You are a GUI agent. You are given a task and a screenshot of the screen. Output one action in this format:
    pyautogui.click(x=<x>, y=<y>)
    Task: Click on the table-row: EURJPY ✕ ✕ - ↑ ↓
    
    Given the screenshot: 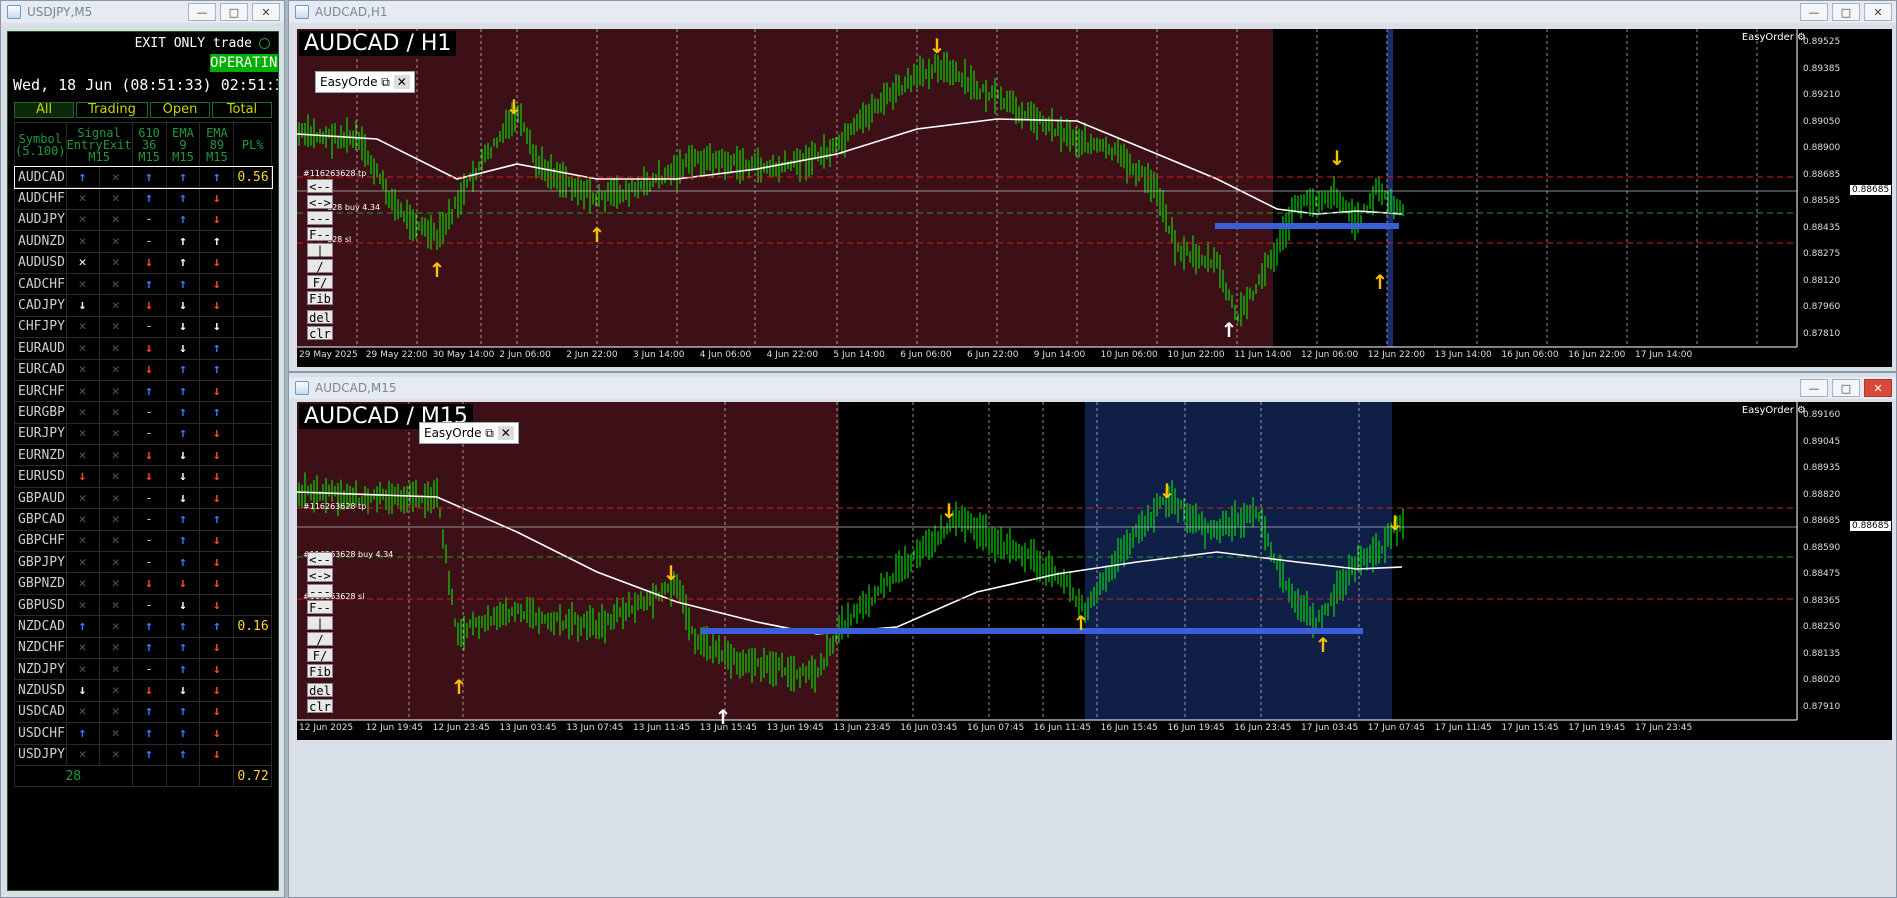 What is the action you would take?
    pyautogui.click(x=143, y=434)
    